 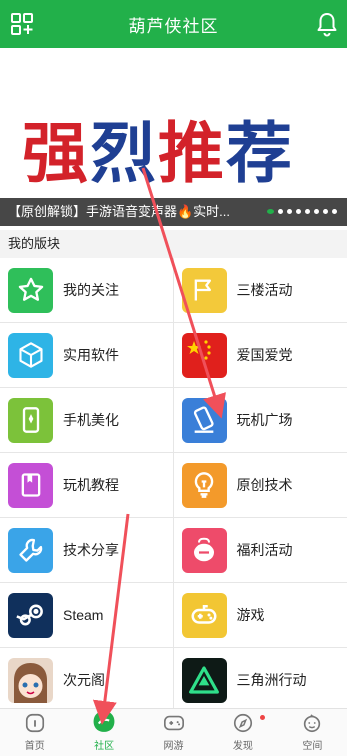 I want to click on board-row: 手机美化 玩机广场, so click(x=173, y=420).